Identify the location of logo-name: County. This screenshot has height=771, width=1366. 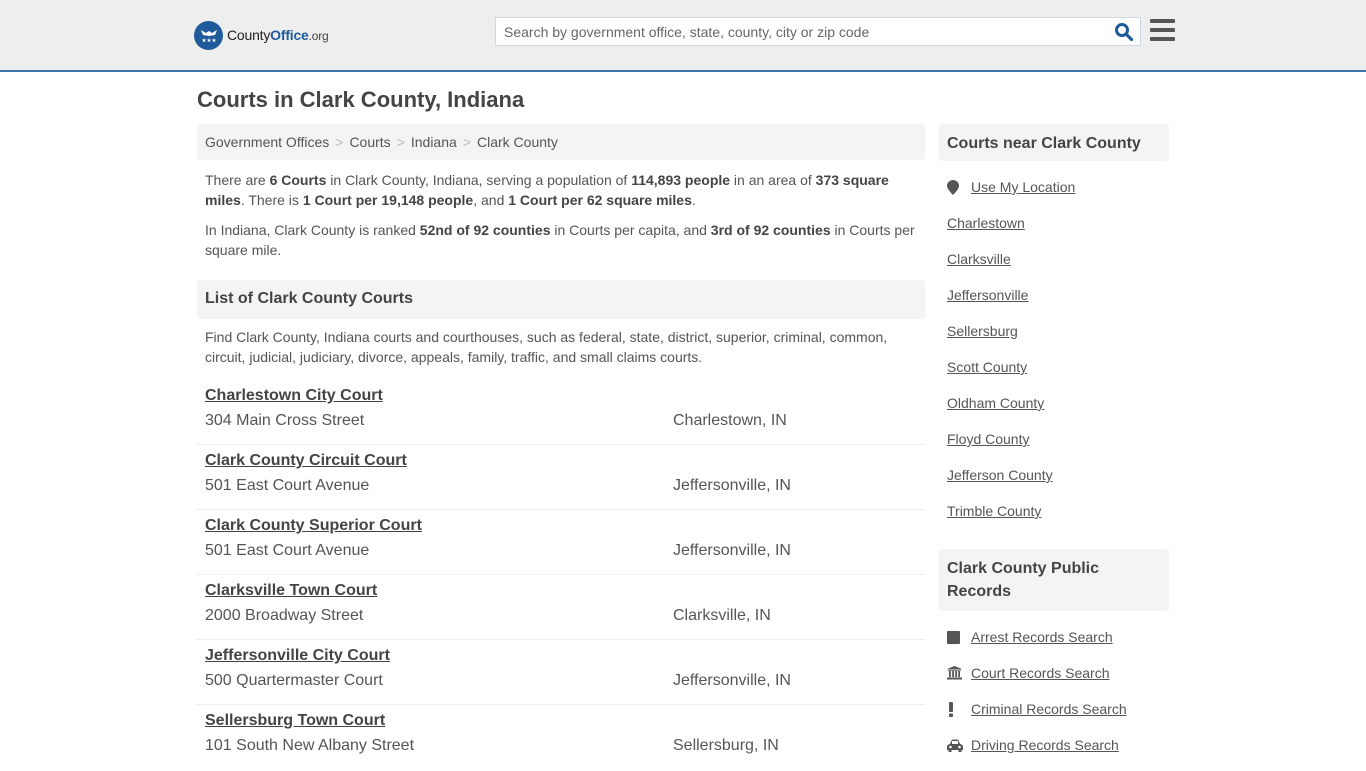
(249, 35).